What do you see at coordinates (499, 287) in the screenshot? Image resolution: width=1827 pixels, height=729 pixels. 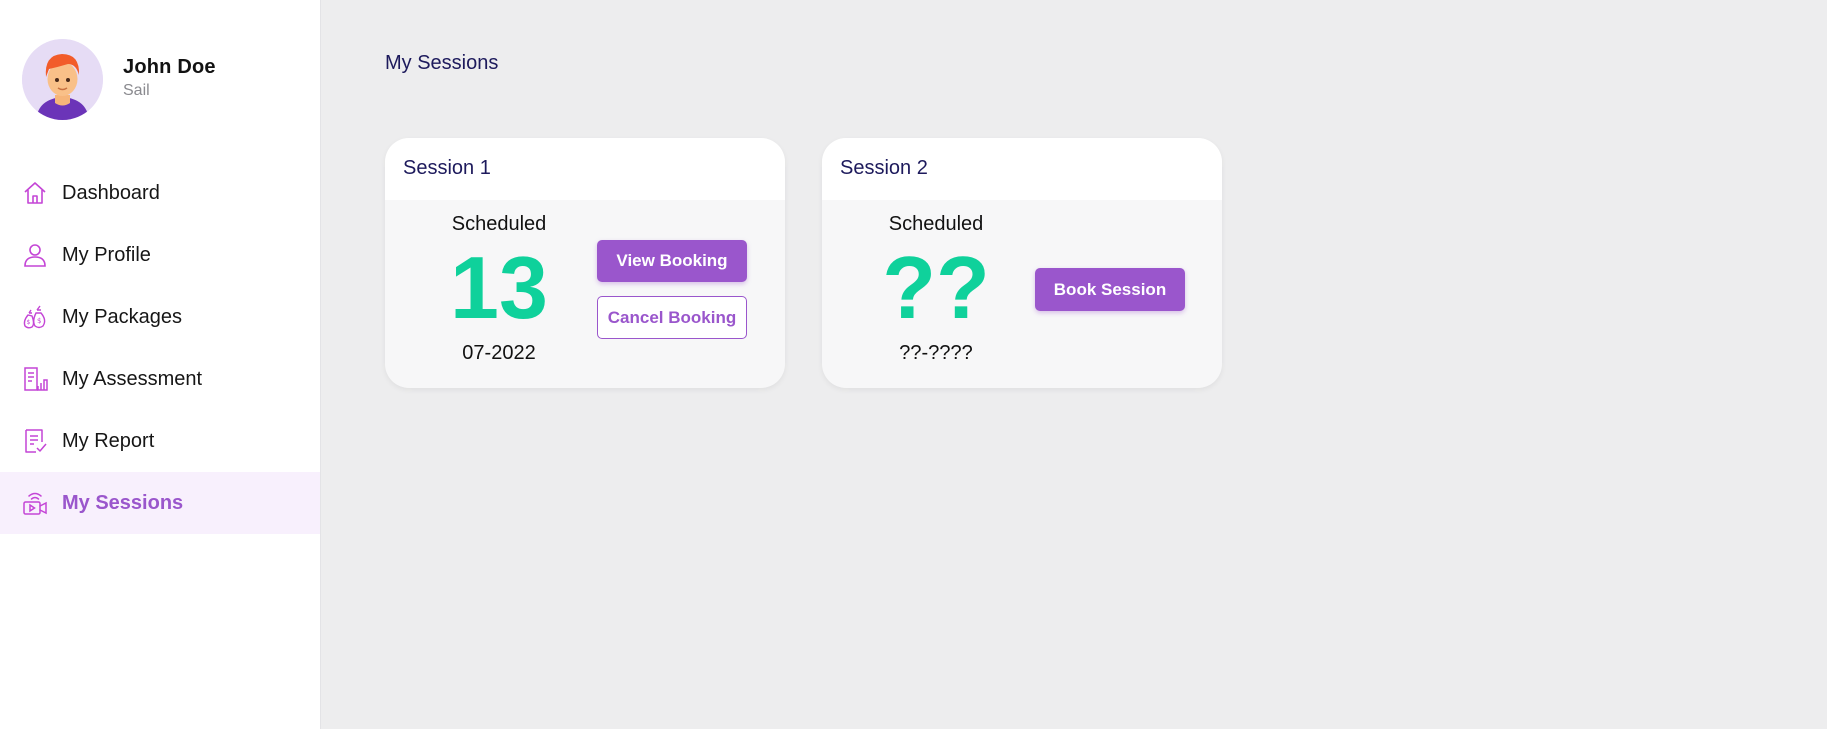 I see `session-day: 13` at bounding box center [499, 287].